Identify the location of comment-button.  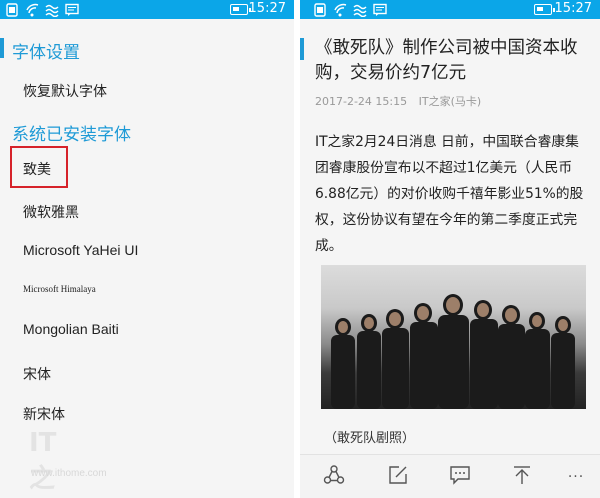
(460, 477).